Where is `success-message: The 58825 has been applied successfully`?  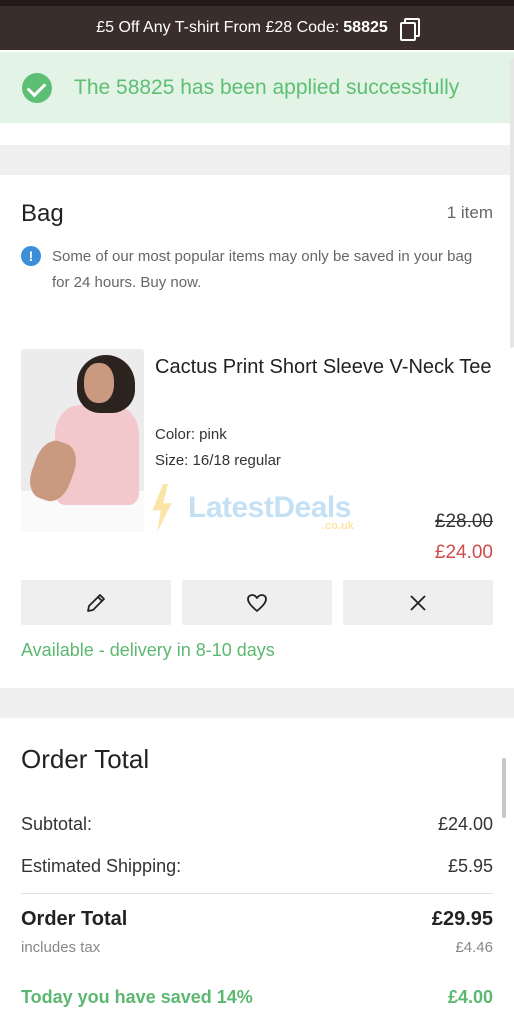 success-message: The 58825 has been applied successfully is located at coordinates (267, 87).